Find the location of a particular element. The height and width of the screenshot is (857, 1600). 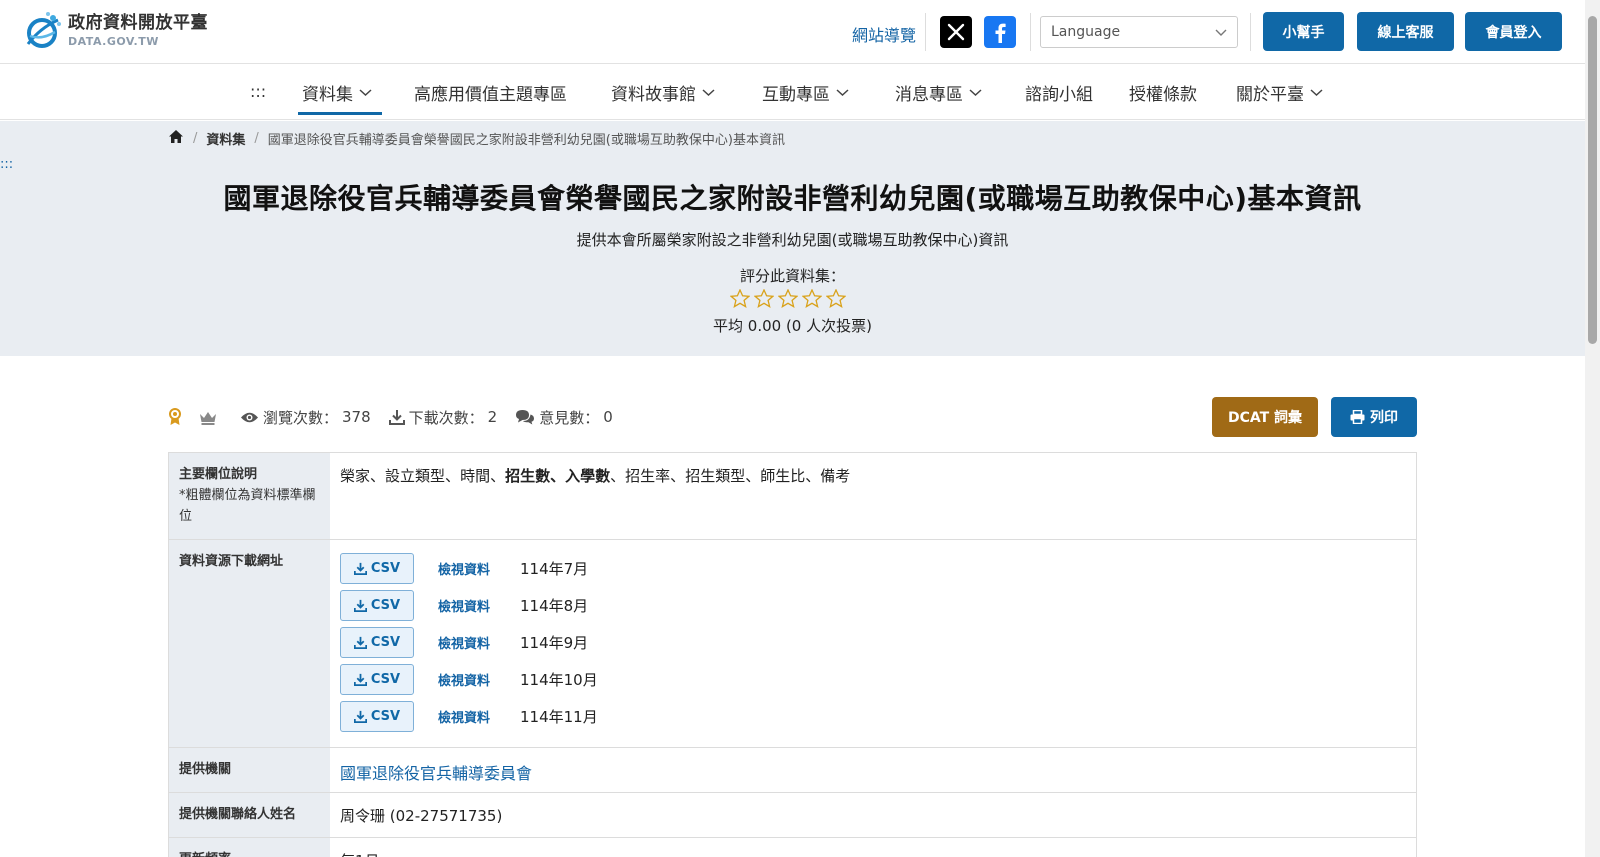

online-service-button: 線上客服 is located at coordinates (1405, 31).